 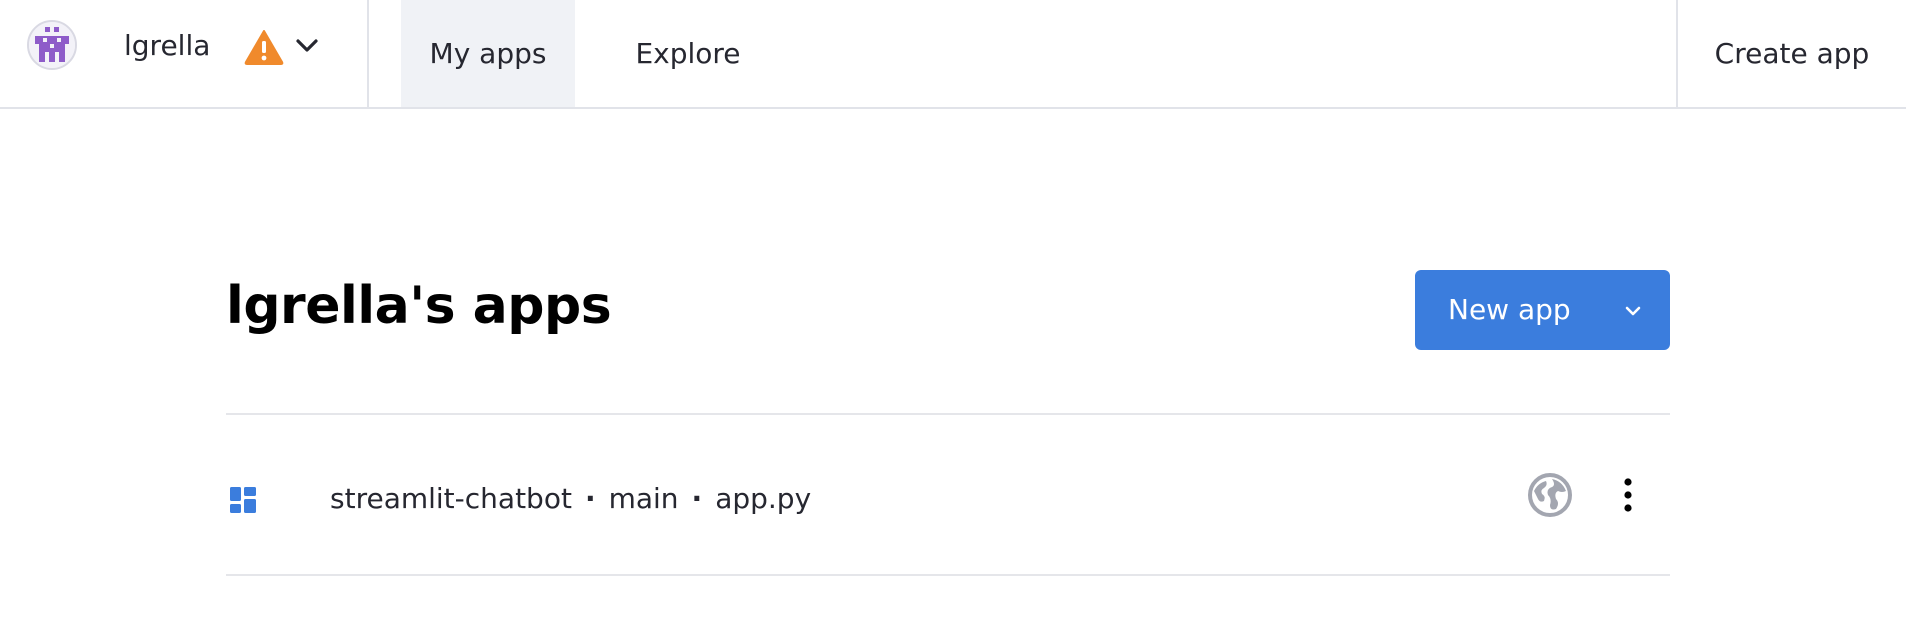 What do you see at coordinates (688, 53) in the screenshot?
I see `tab-explore: Explore` at bounding box center [688, 53].